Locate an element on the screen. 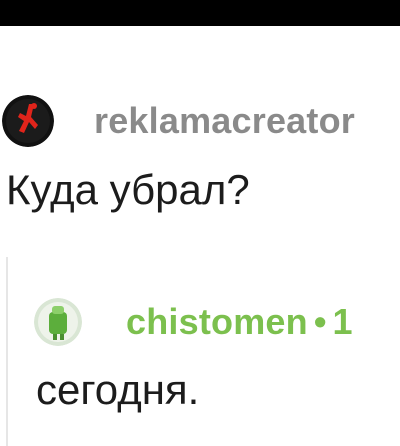 This screenshot has width=400, height=446. top-bar is located at coordinates (200, 13).